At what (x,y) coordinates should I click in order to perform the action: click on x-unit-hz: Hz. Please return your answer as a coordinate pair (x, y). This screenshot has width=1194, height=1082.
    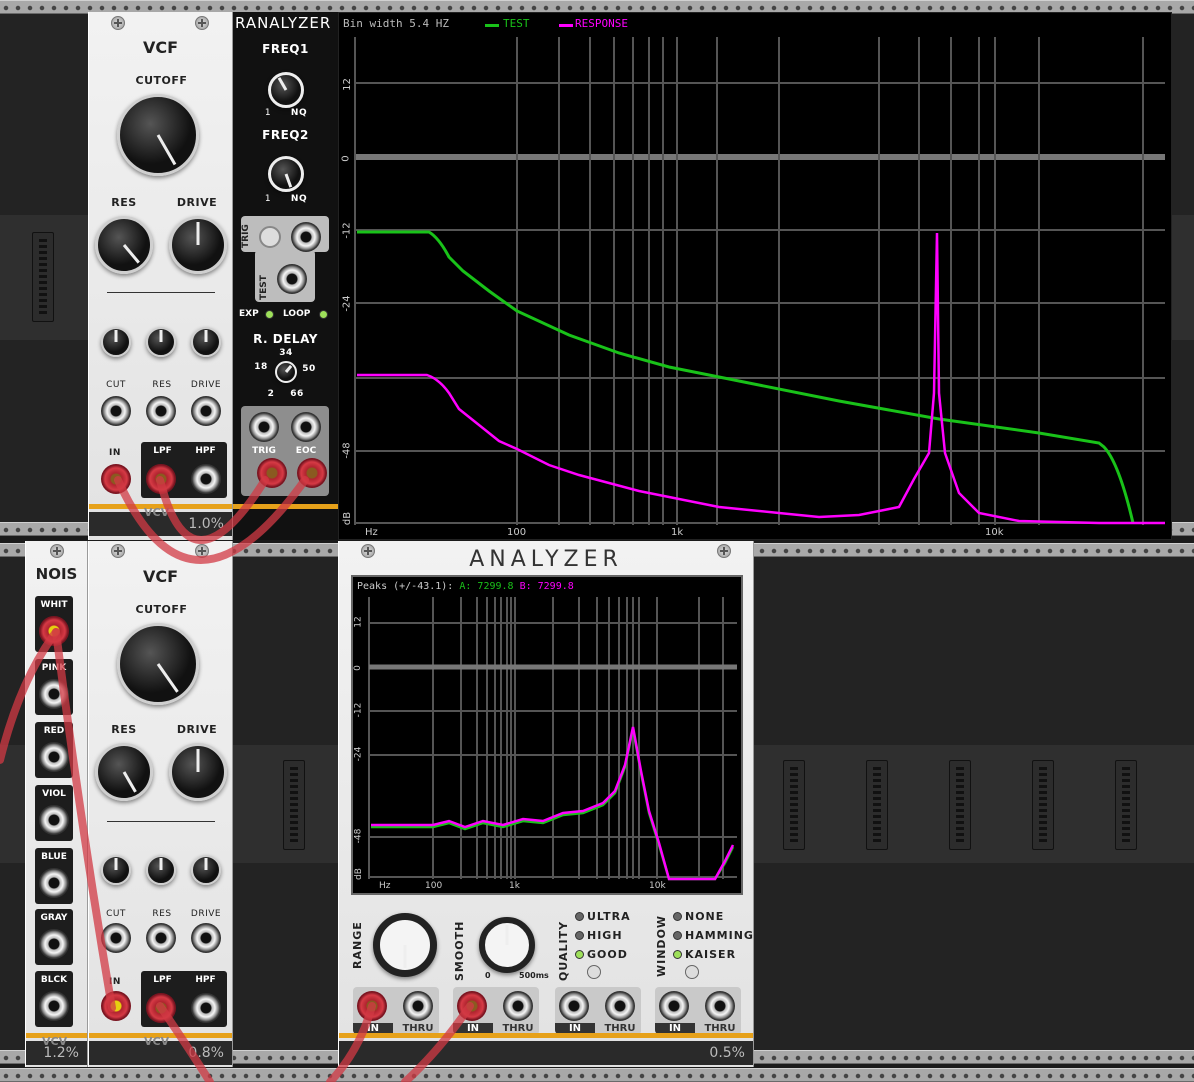
    Looking at the image, I should click on (385, 886).